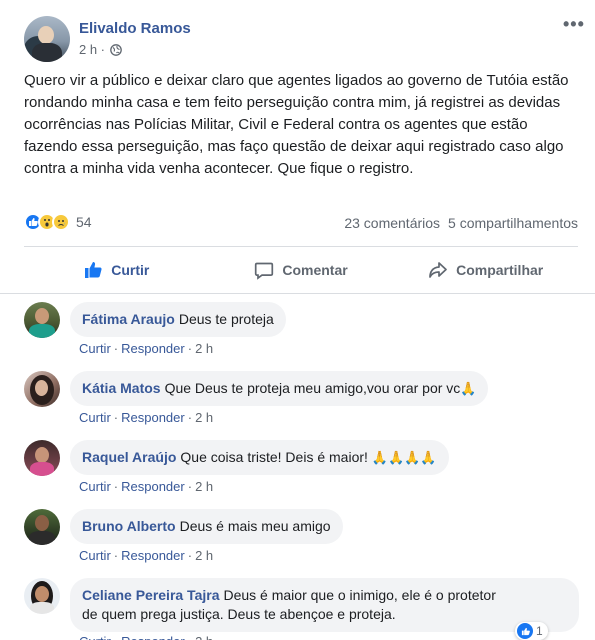 The height and width of the screenshot is (640, 595). I want to click on share-button: Compartilhar, so click(485, 270).